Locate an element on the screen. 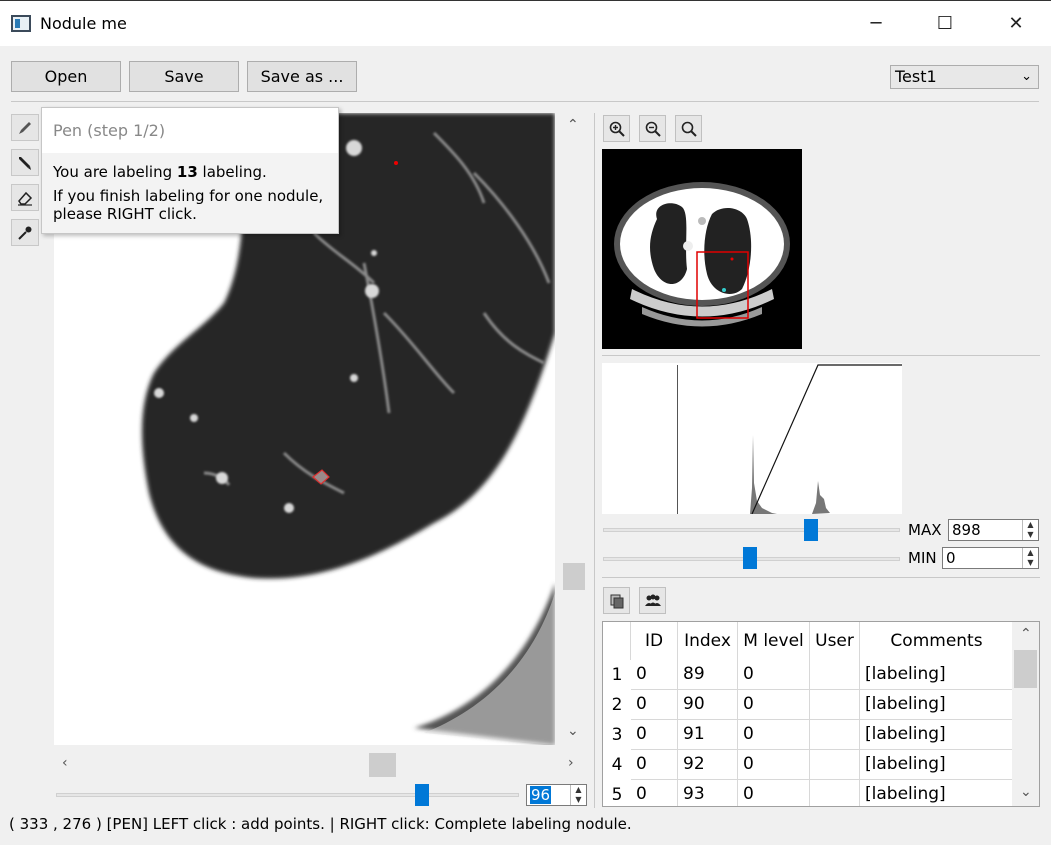 This screenshot has height=845, width=1051. level-divider is located at coordinates (821, 577).